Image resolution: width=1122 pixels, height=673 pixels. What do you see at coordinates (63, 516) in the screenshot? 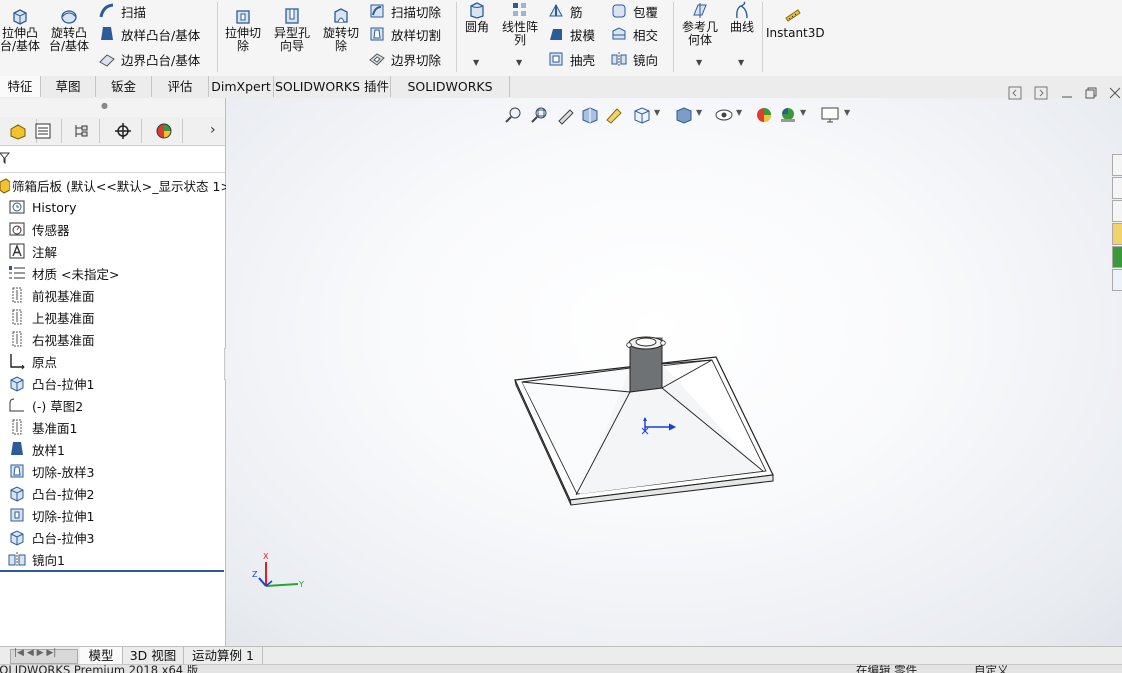
I see `tree-item-label: 切除-拉伸1` at bounding box center [63, 516].